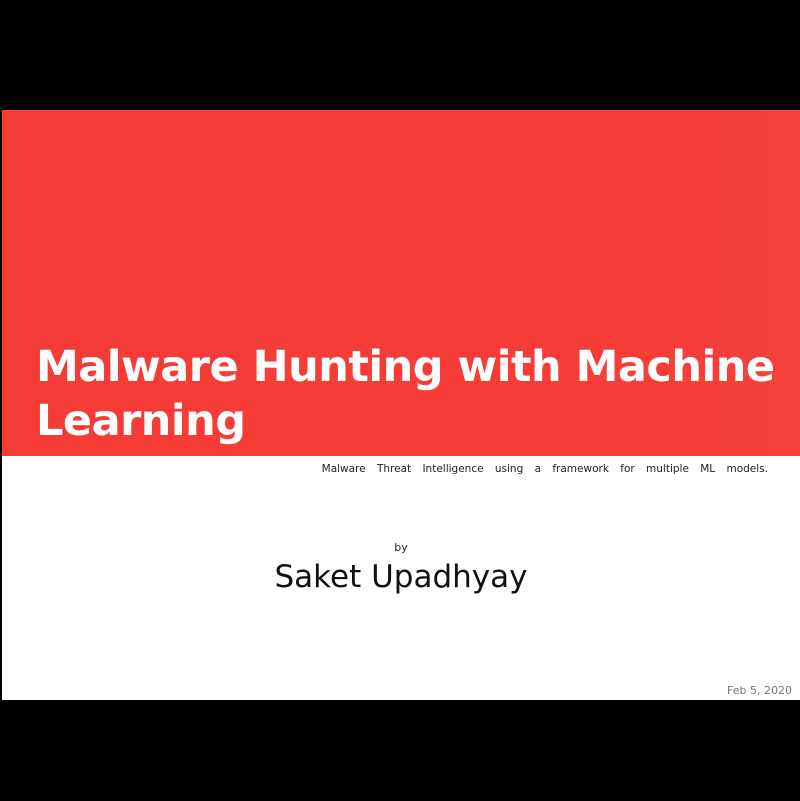 The width and height of the screenshot is (800, 801). Describe the element at coordinates (759, 690) in the screenshot. I see `slide-date: Feb 5, 2020` at that location.